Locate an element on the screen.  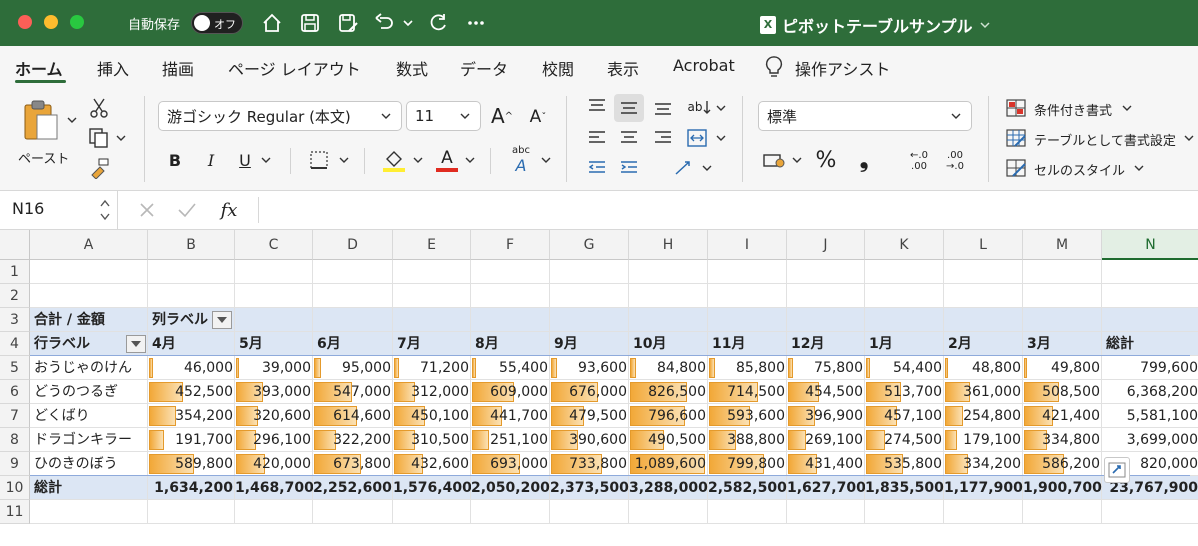
document-title: X ピボットテーブルサンプル is located at coordinates (875, 25).